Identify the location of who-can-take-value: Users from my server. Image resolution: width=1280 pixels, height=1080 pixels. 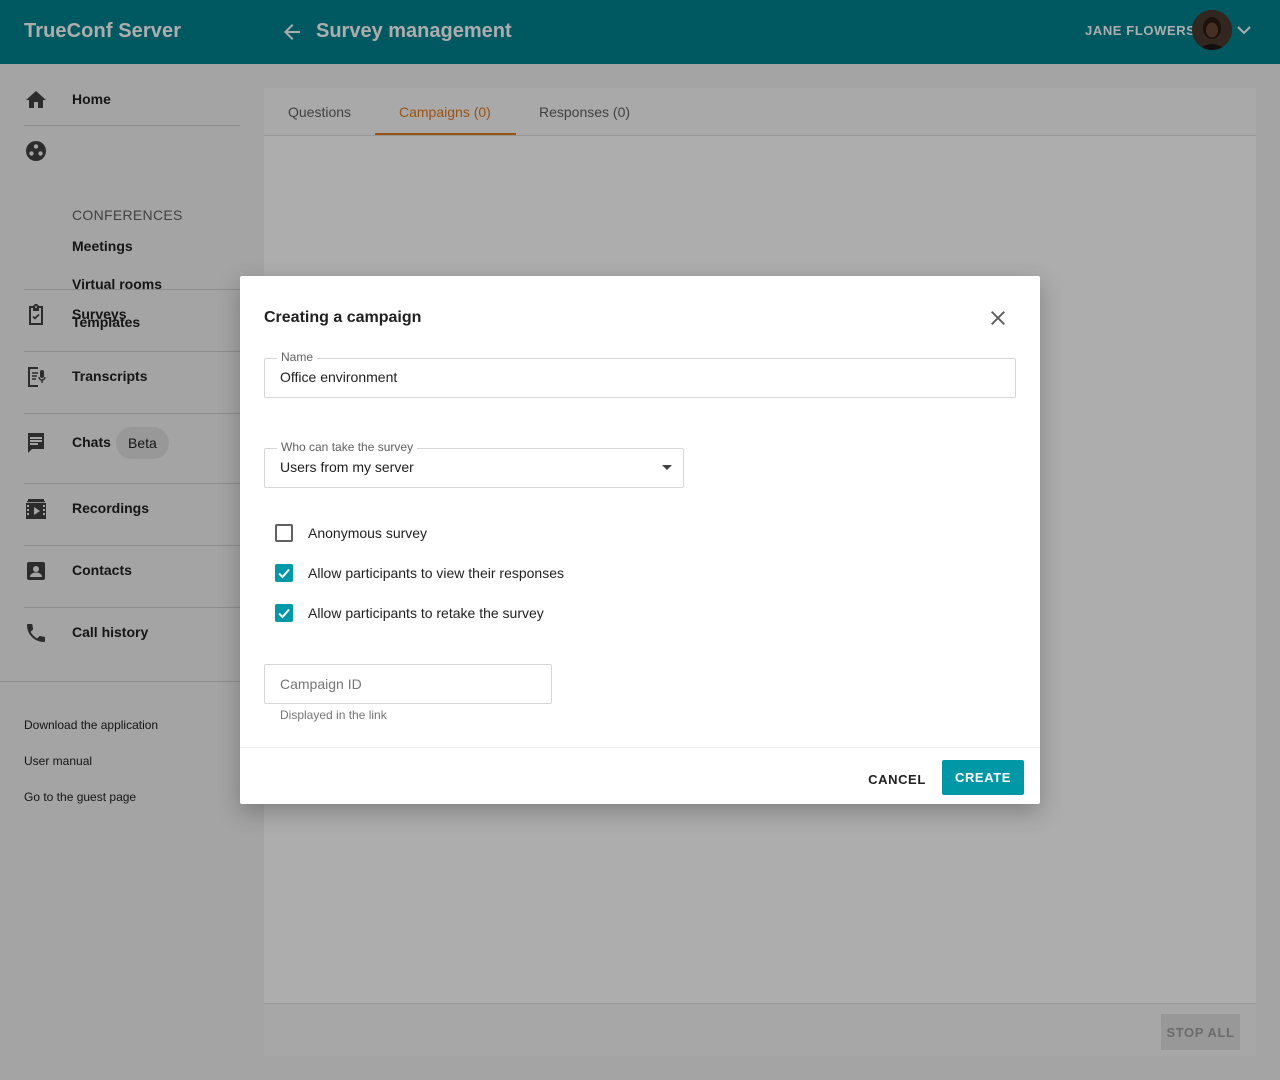
(347, 467).